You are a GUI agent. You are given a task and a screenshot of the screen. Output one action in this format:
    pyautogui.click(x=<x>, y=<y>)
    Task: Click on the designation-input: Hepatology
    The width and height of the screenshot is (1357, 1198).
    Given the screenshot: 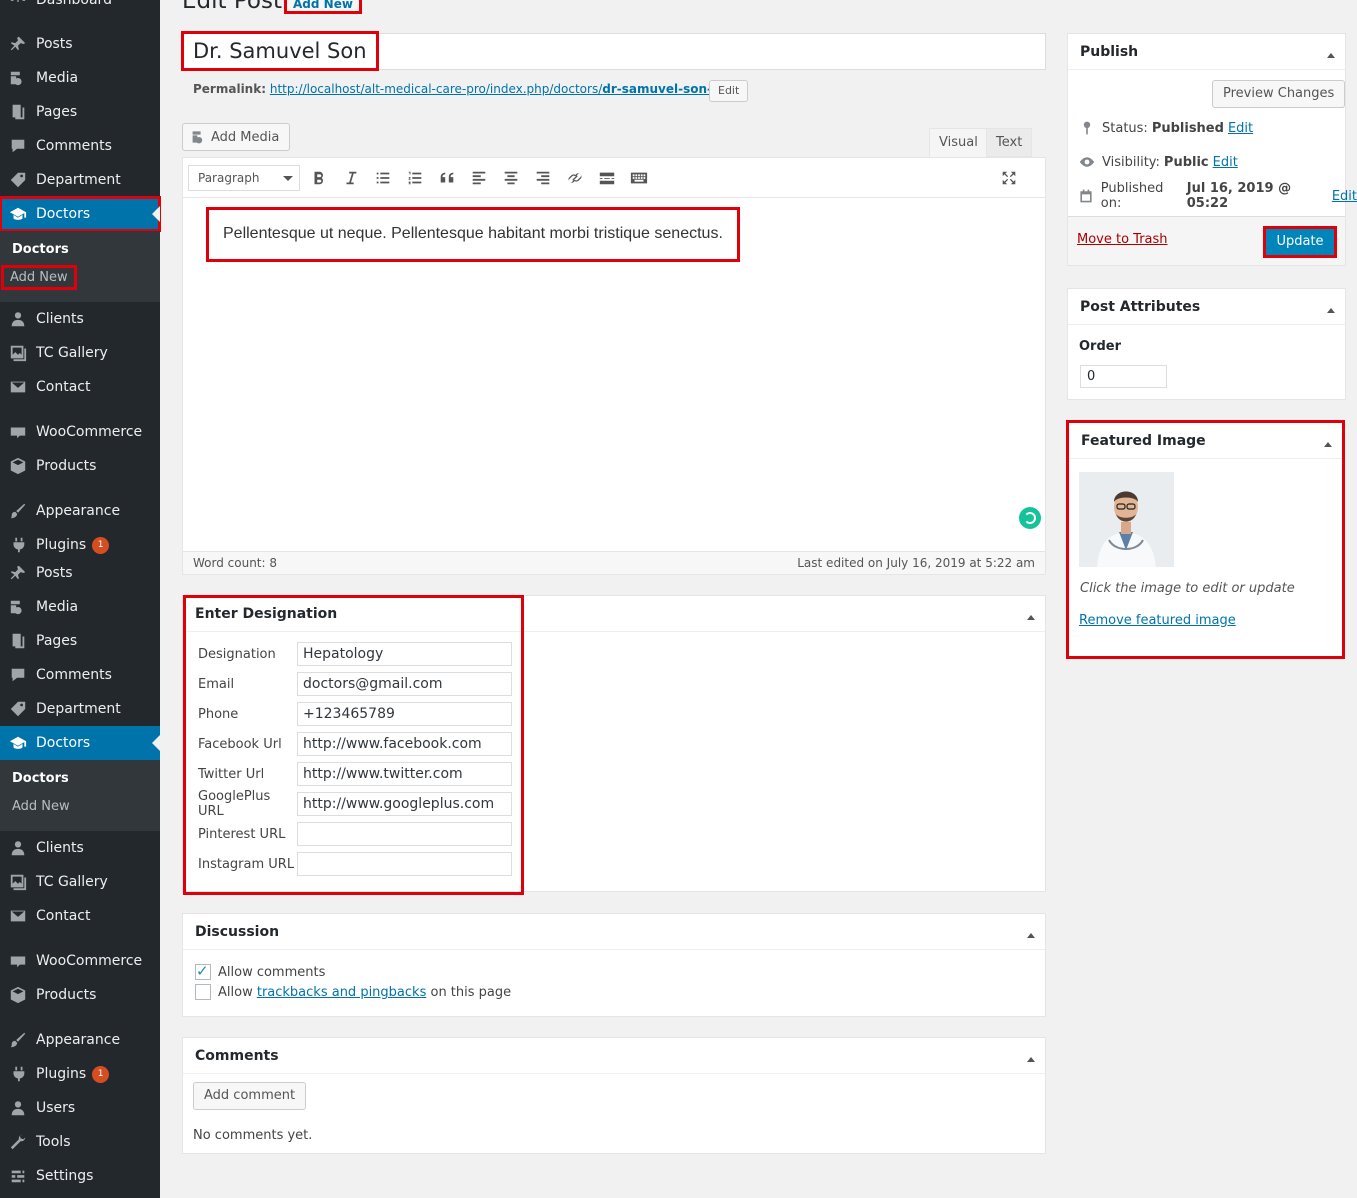 What is the action you would take?
    pyautogui.click(x=404, y=654)
    